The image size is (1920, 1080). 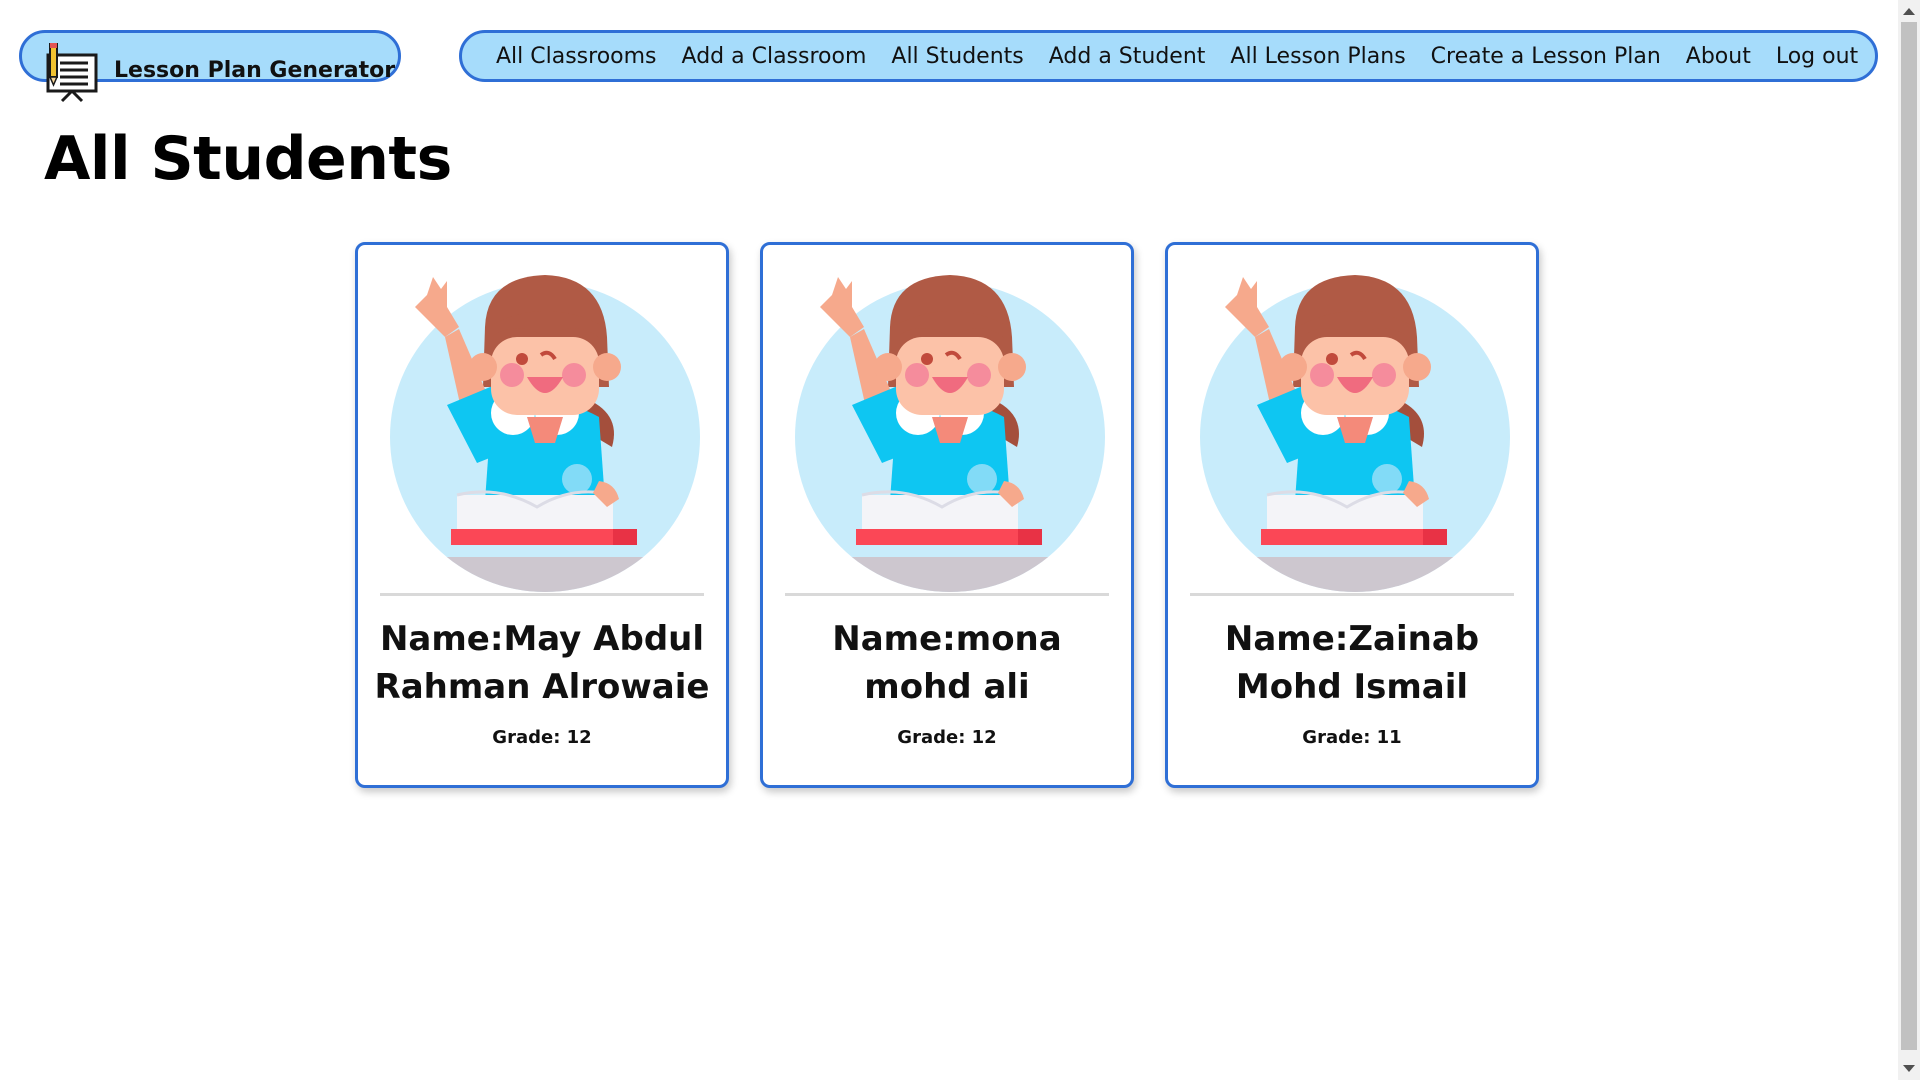 What do you see at coordinates (1352, 737) in the screenshot?
I see `student-grade: Grade: 11` at bounding box center [1352, 737].